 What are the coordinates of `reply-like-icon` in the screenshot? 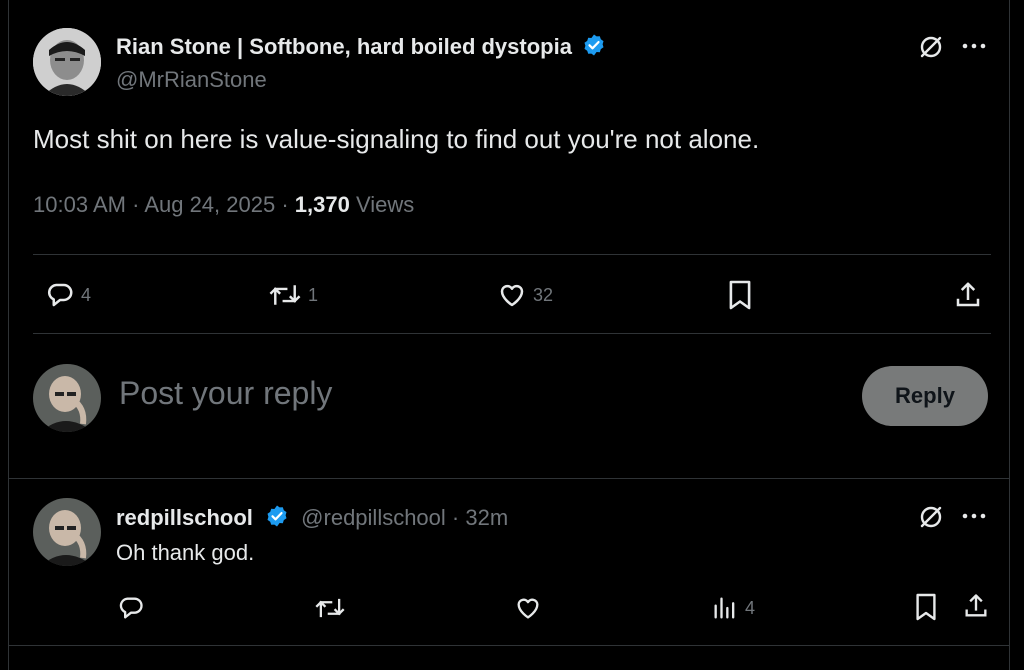 It's located at (528, 610).